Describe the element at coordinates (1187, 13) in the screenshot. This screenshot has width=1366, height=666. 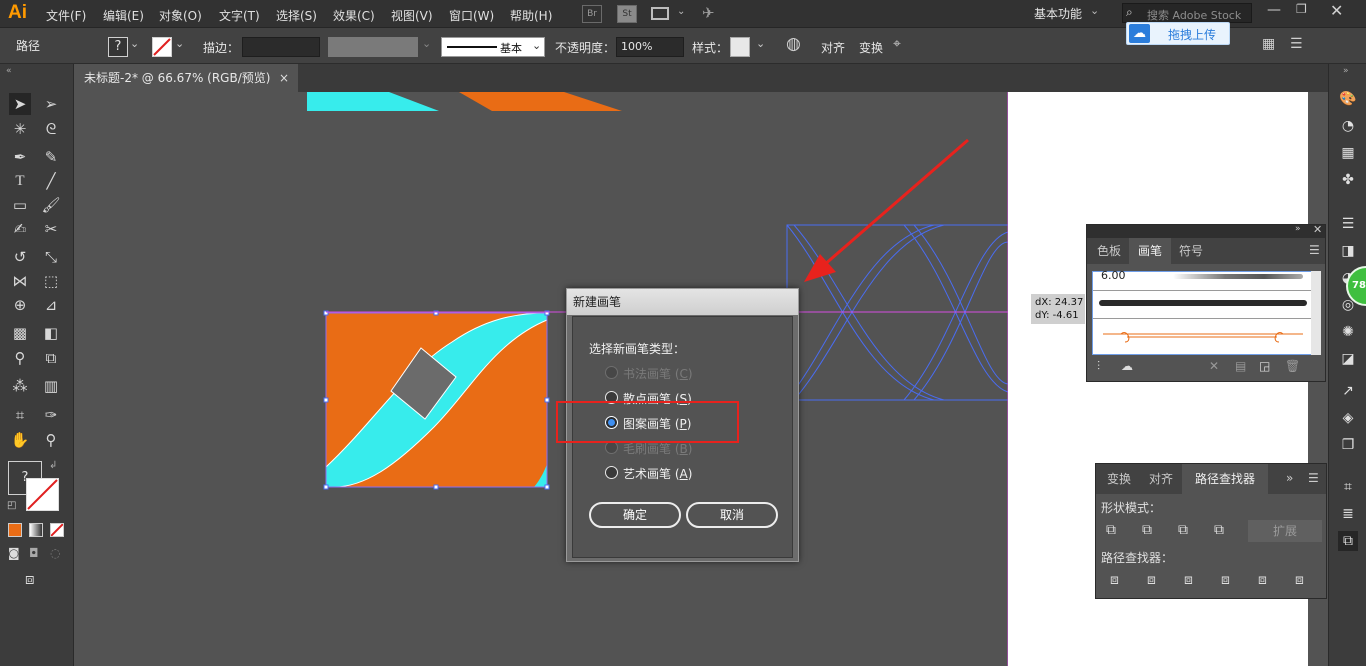
I see `stock-search-input: ⌕ 搜索 Adobe Stock` at that location.